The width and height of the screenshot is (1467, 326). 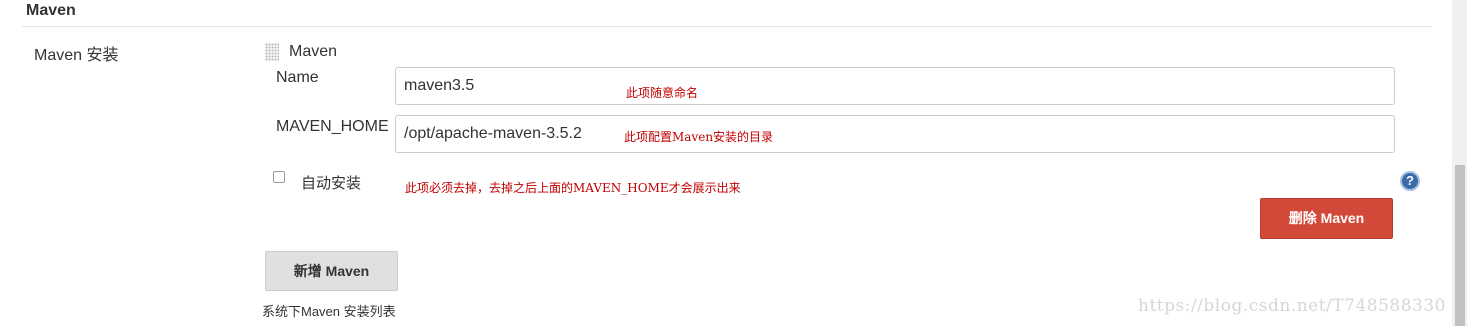 What do you see at coordinates (1292, 306) in the screenshot?
I see `watermark: https://blog.csdn.net/T748588330` at bounding box center [1292, 306].